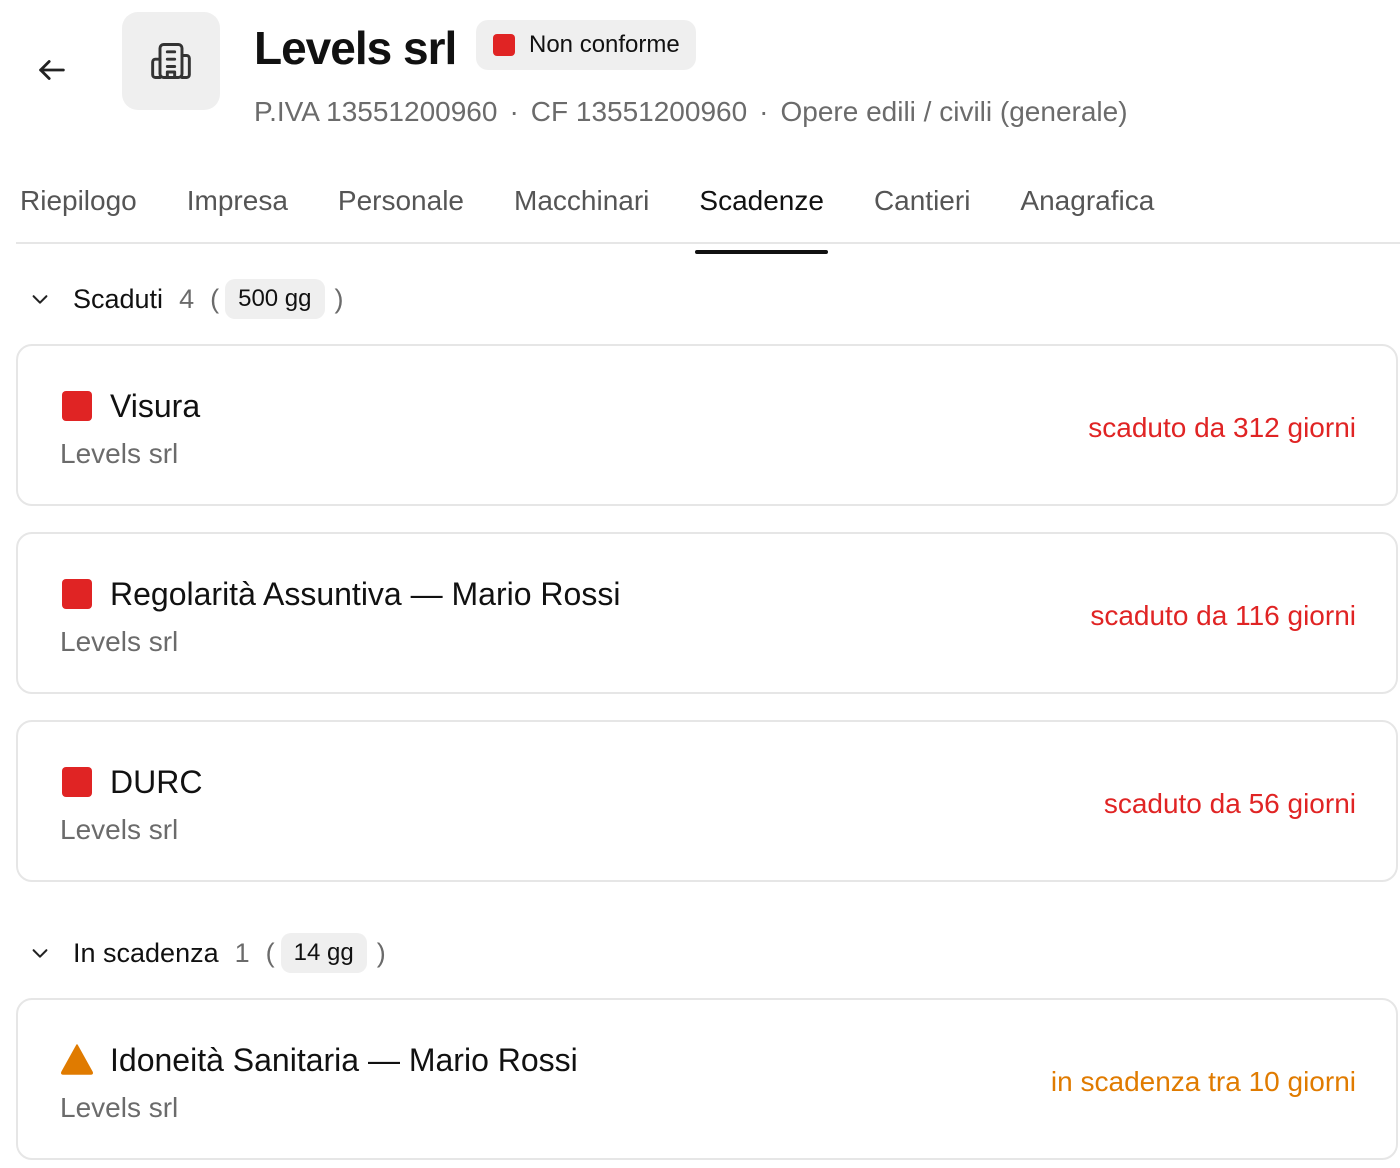 The height and width of the screenshot is (1168, 1400). I want to click on section-title: In scadenza, so click(146, 952).